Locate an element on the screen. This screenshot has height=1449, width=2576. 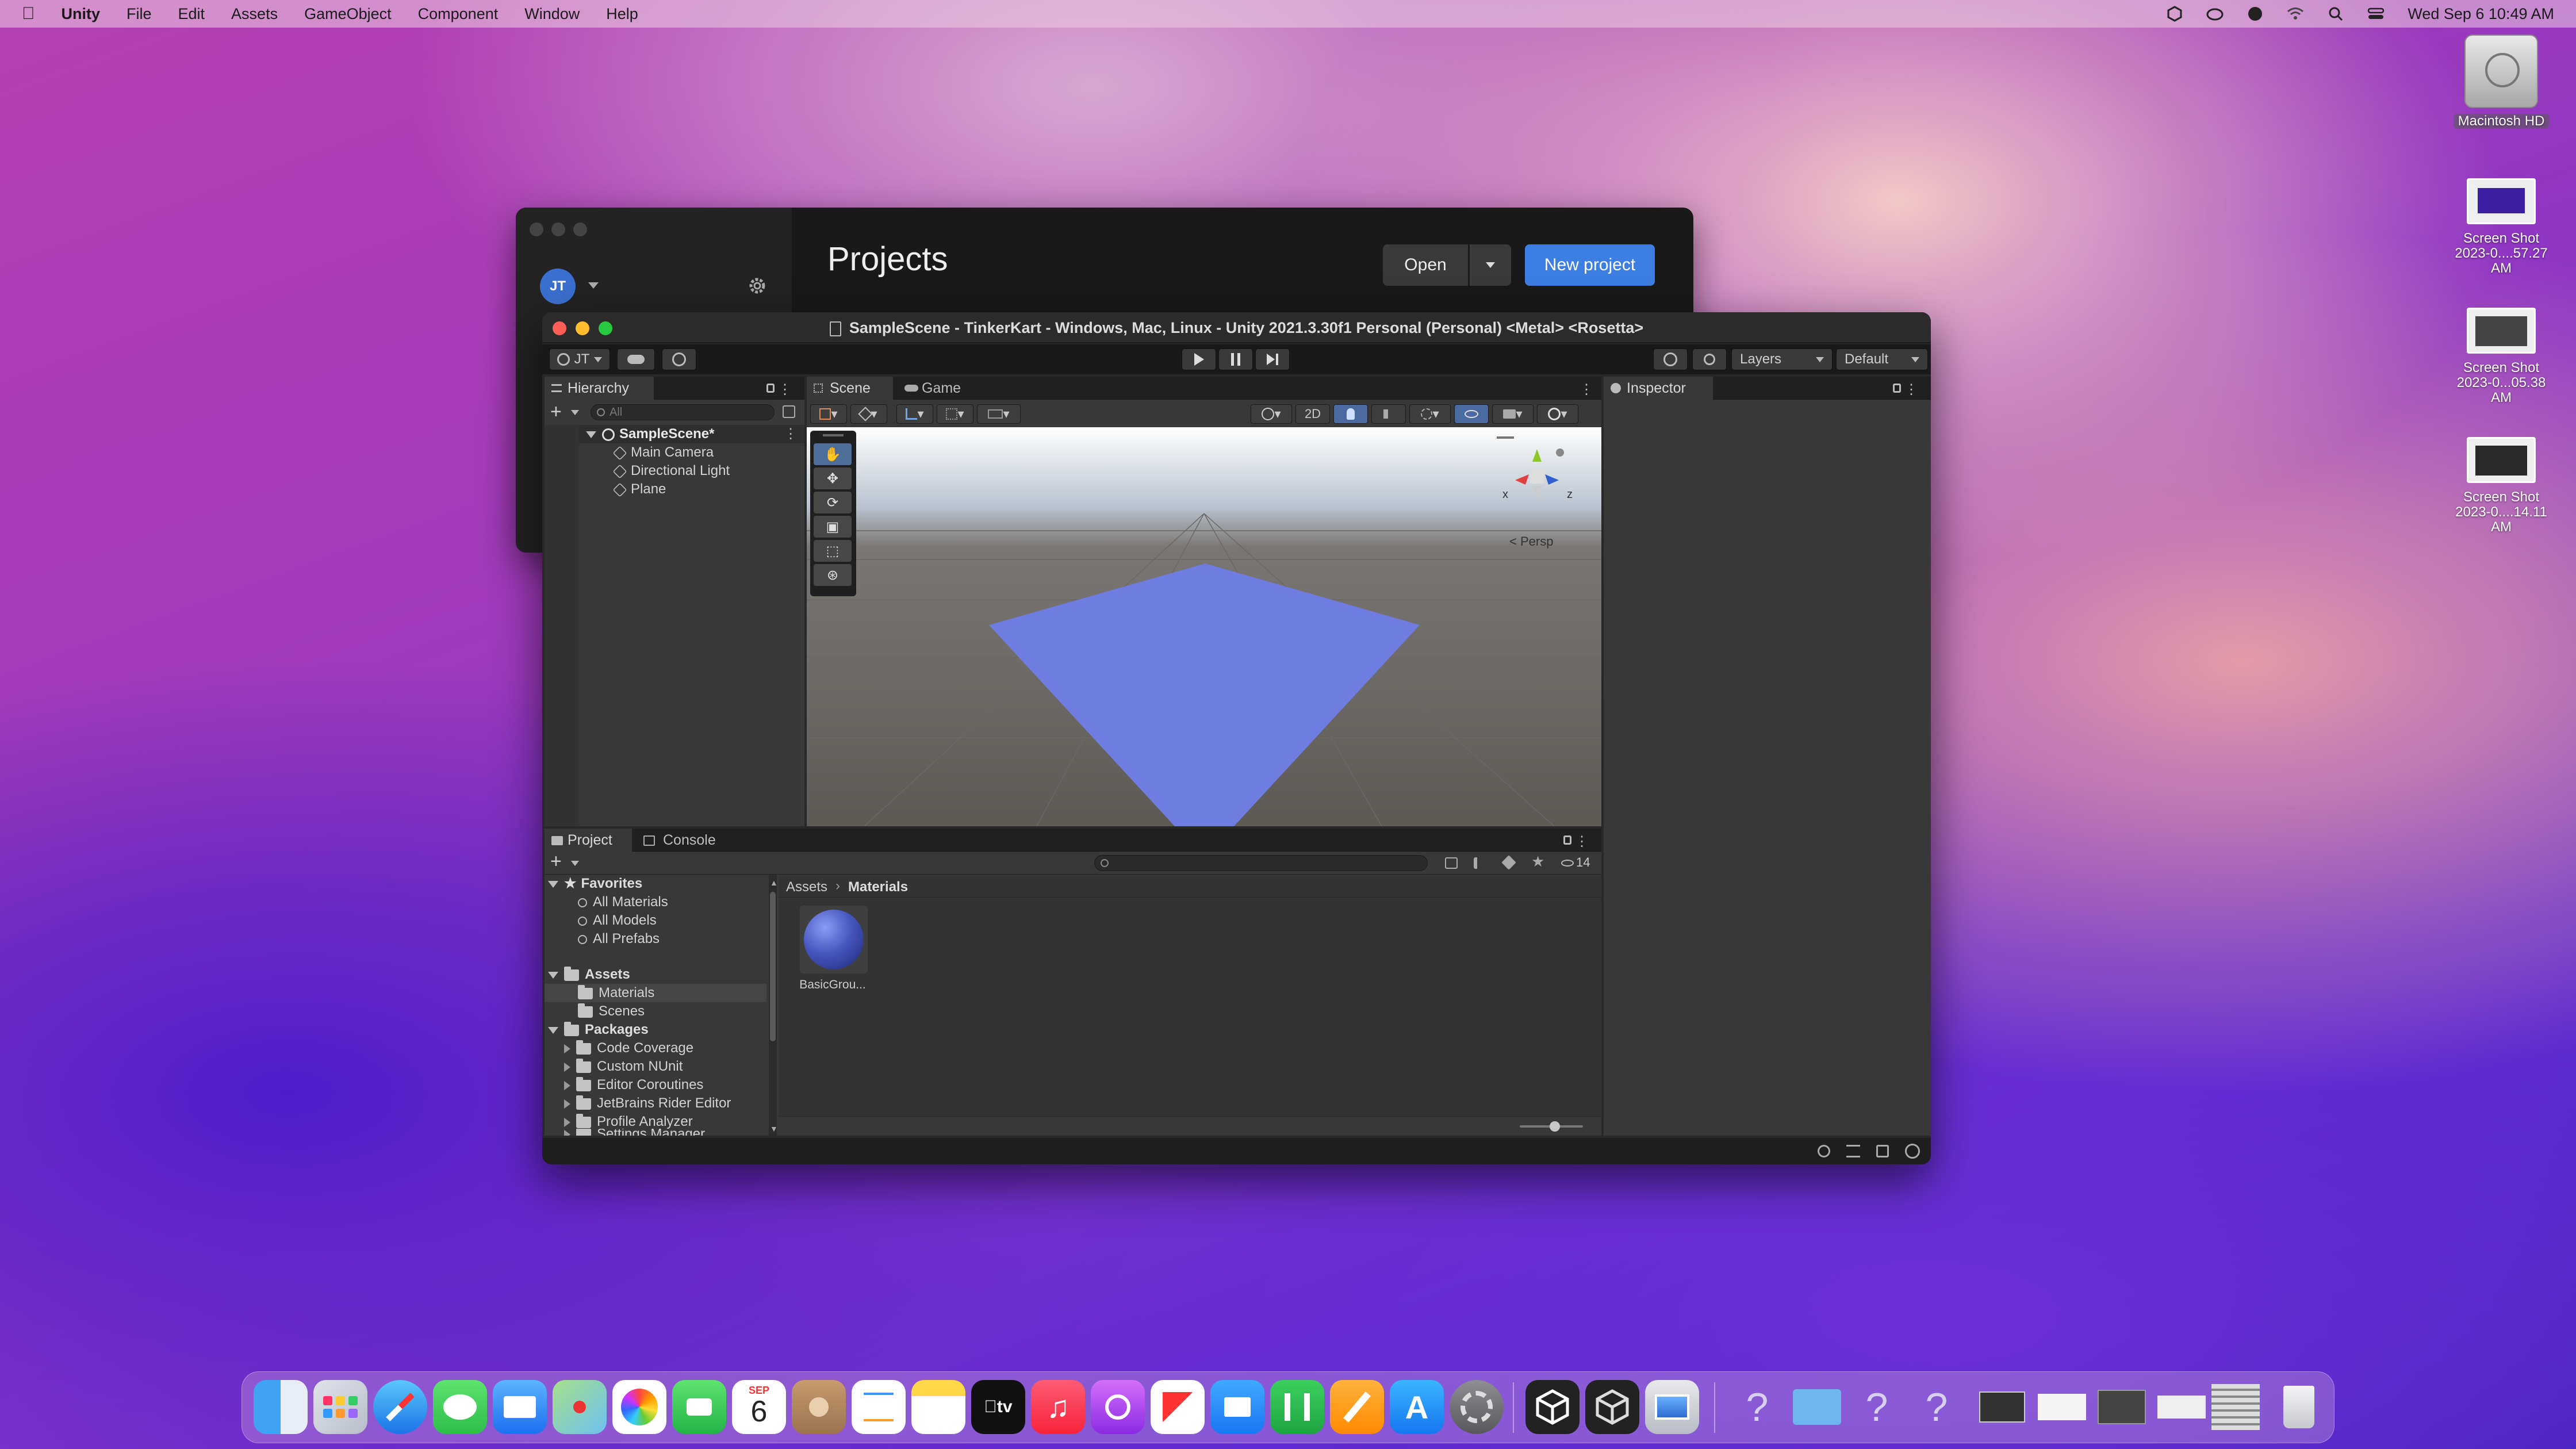
tree-item-materials: Materials is located at coordinates (655, 993).